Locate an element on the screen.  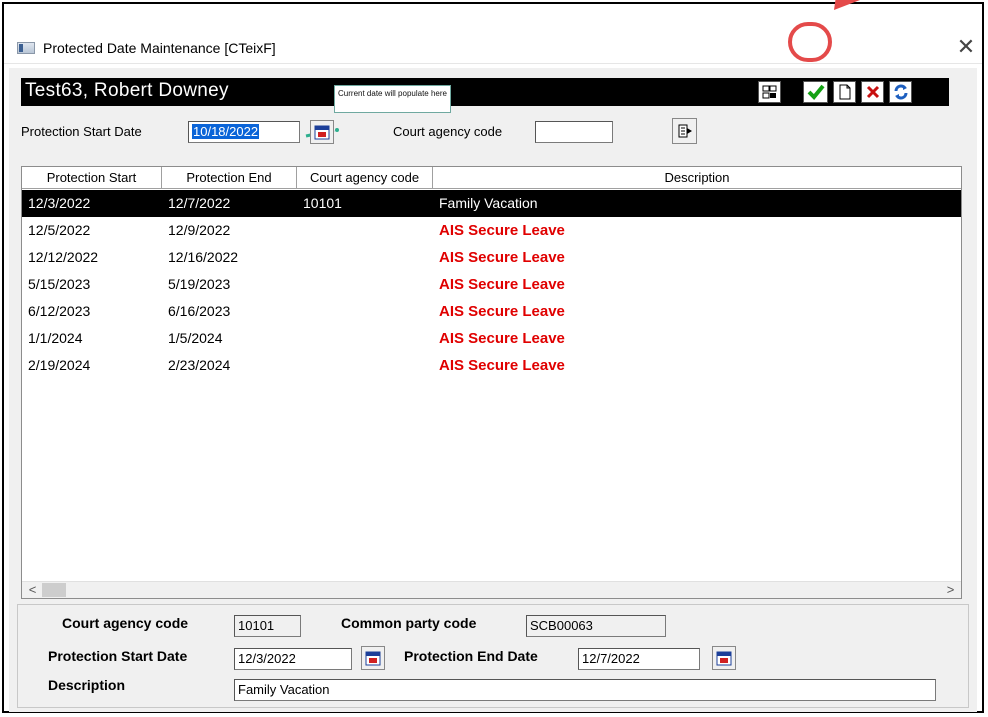
cell-protection-start: 12/5/2022 is located at coordinates (59, 230).